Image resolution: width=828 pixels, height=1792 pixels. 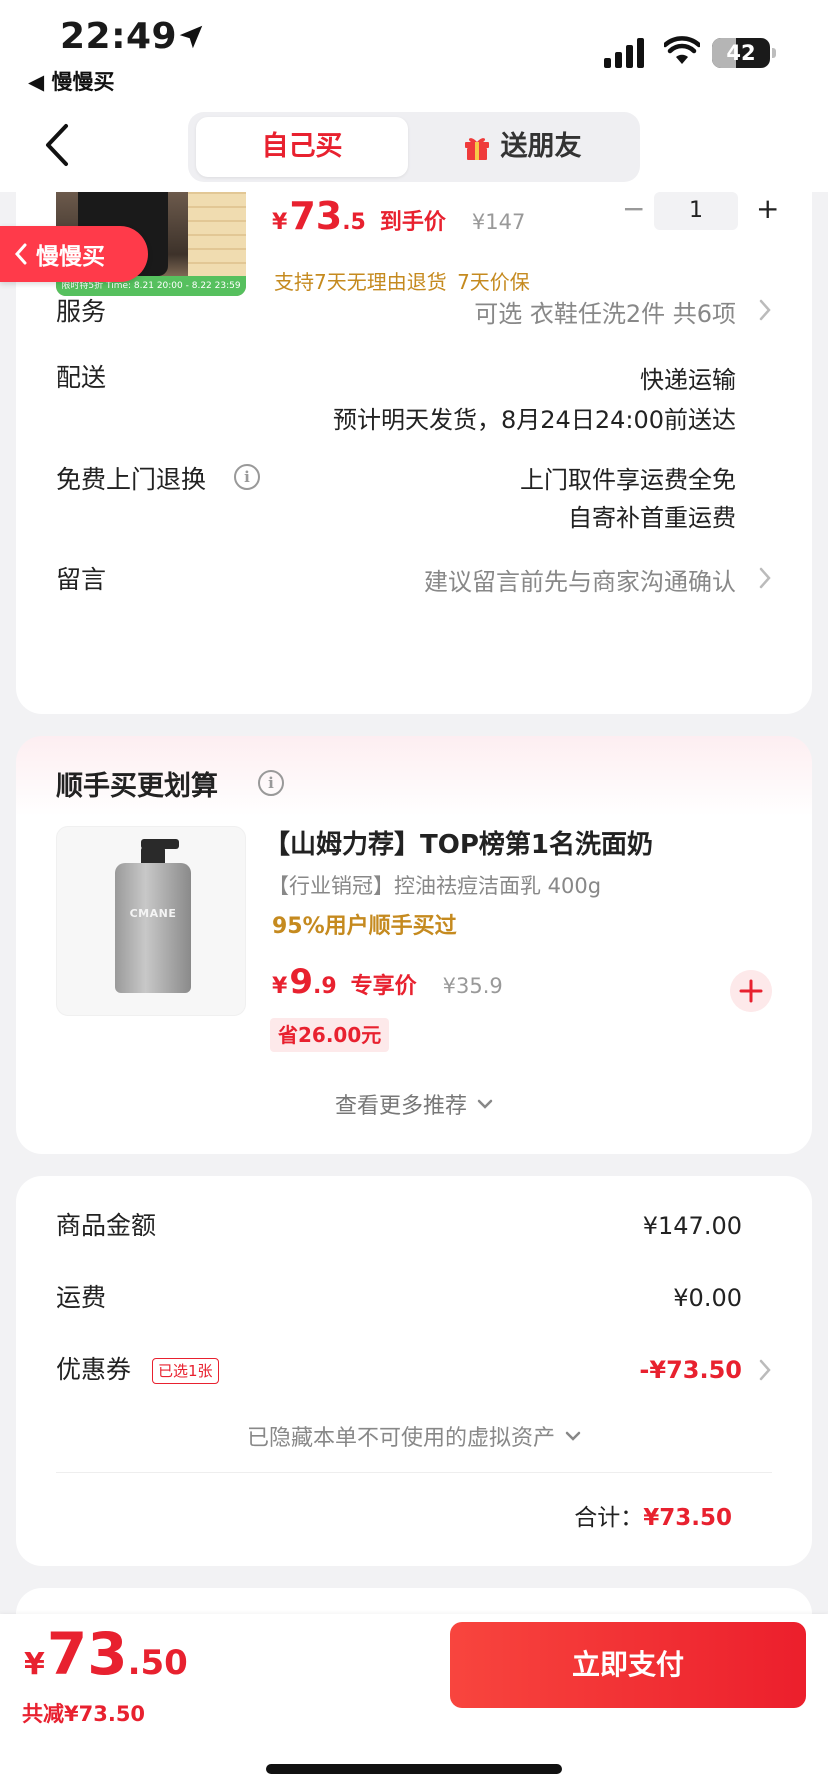 What do you see at coordinates (383, 986) in the screenshot?
I see `price-tag: 专享价` at bounding box center [383, 986].